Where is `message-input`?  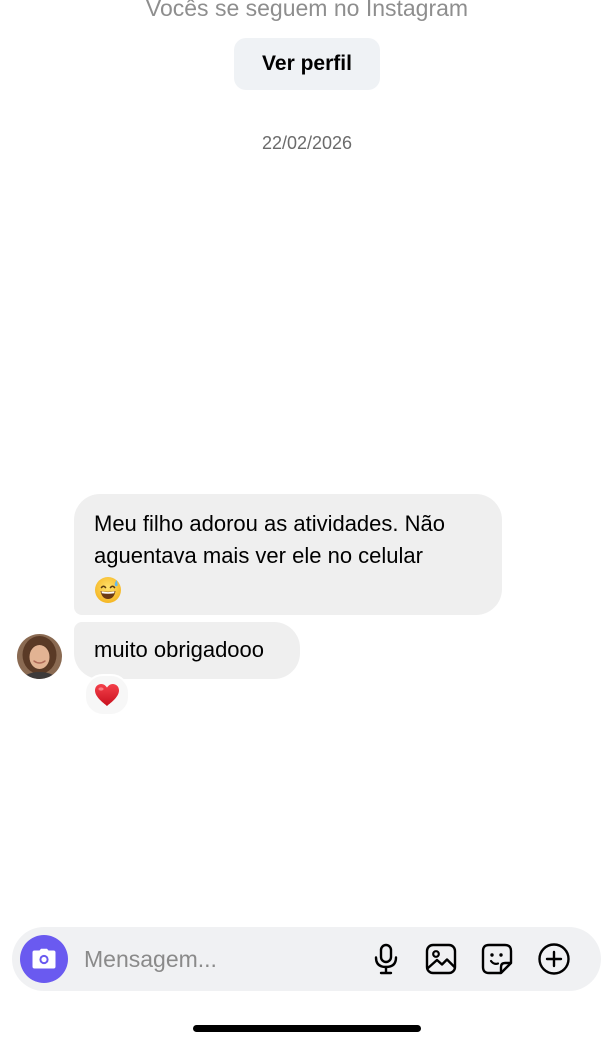
message-input is located at coordinates (219, 959).